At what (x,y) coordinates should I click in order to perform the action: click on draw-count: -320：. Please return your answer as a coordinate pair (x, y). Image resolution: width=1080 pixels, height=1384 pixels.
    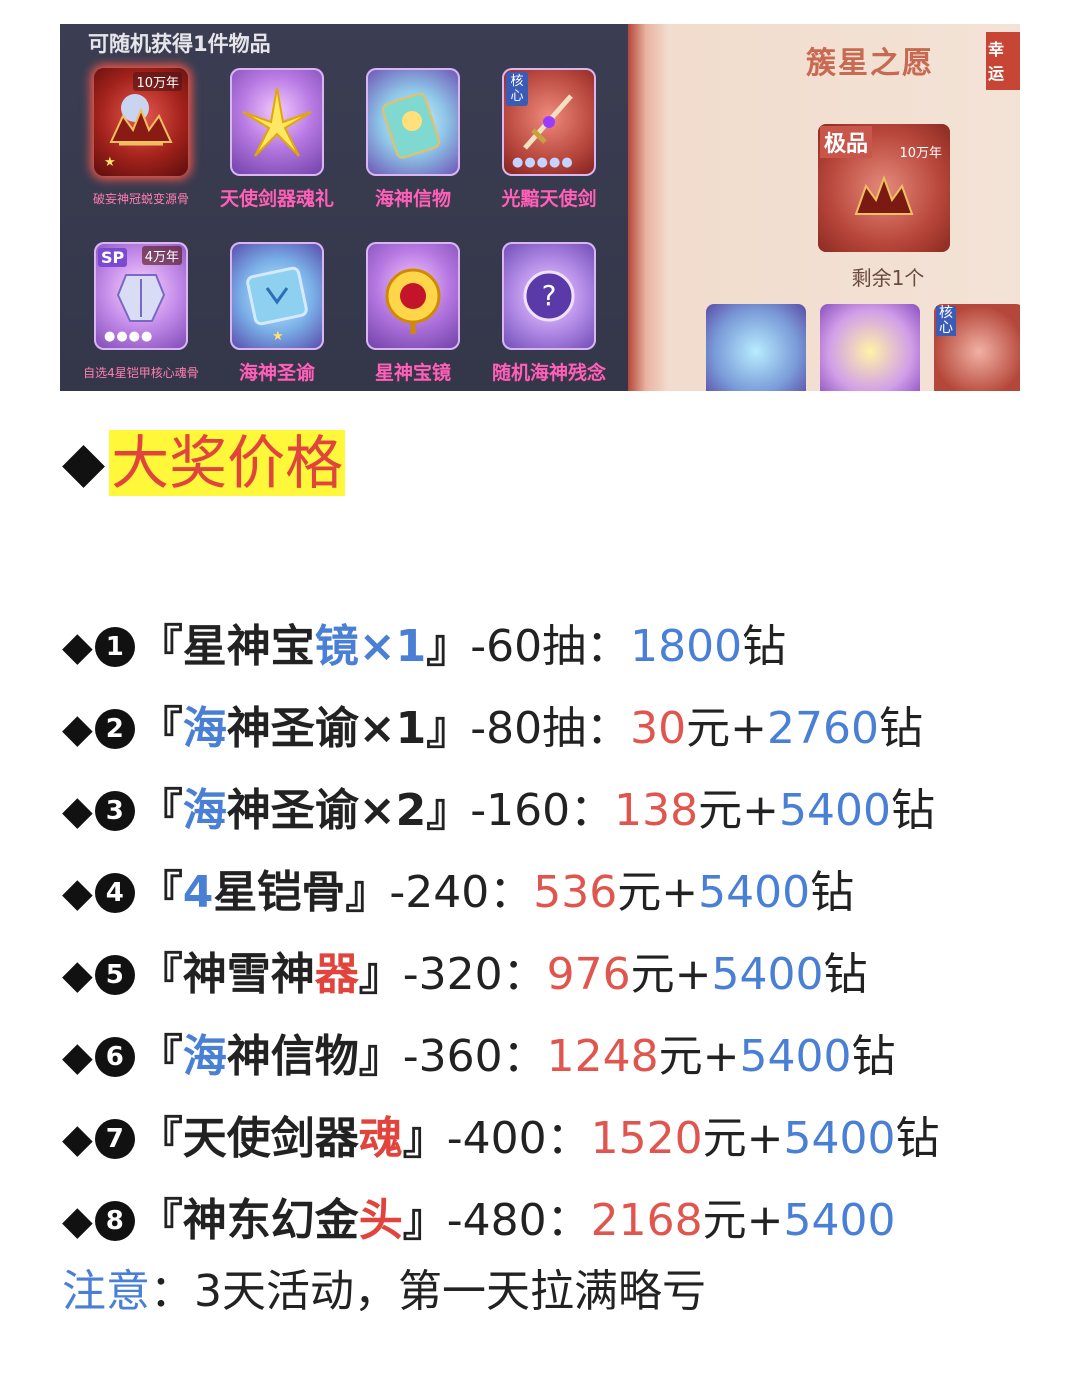
    Looking at the image, I should click on (474, 974).